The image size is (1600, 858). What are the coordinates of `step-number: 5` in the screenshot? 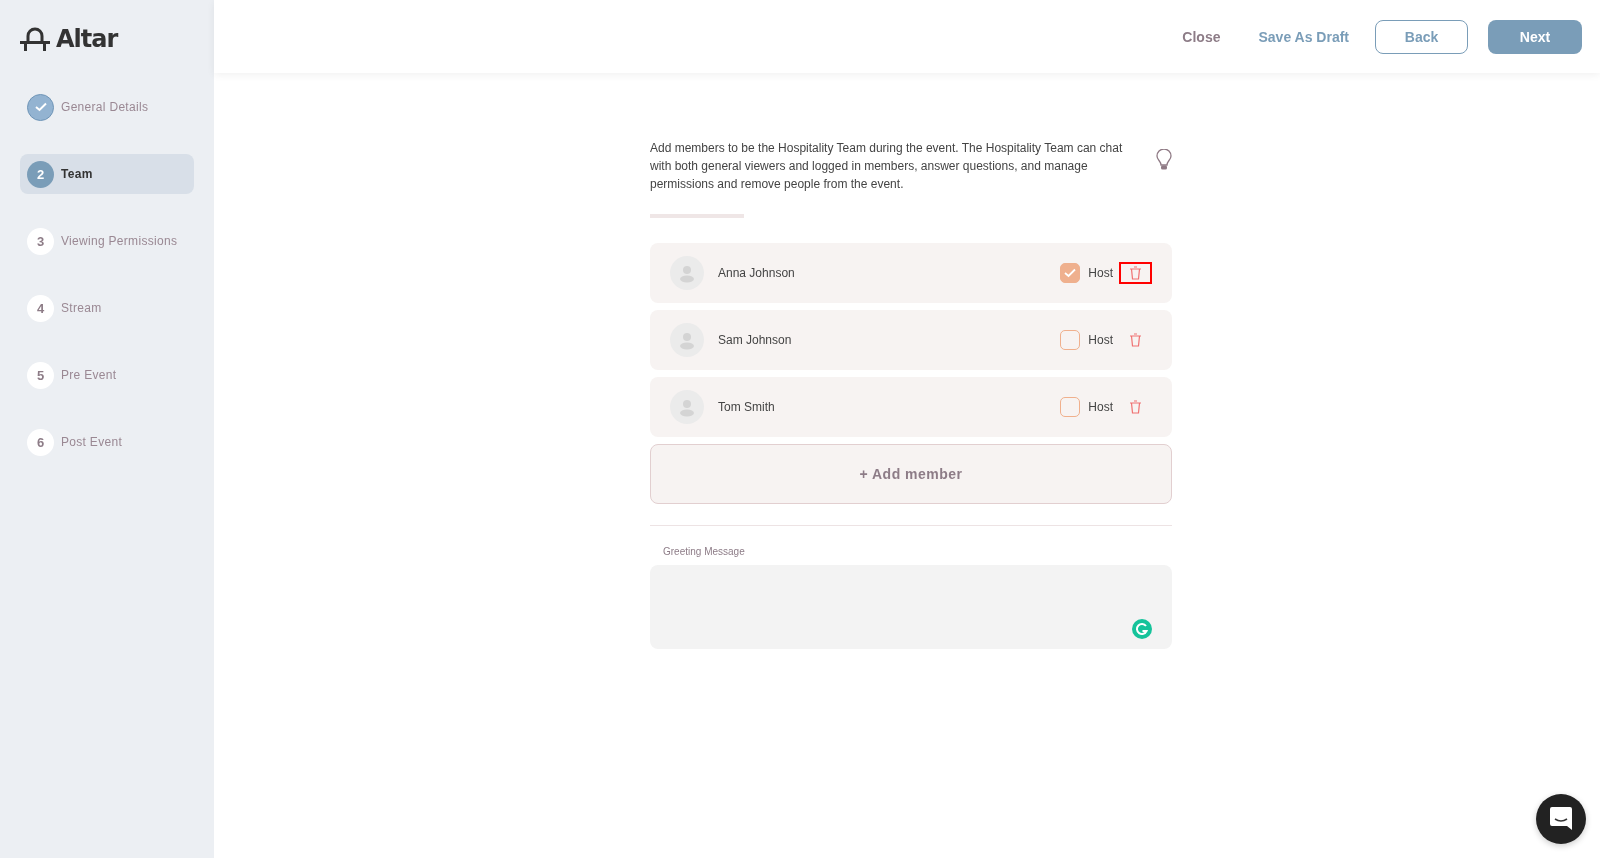 It's located at (40, 375).